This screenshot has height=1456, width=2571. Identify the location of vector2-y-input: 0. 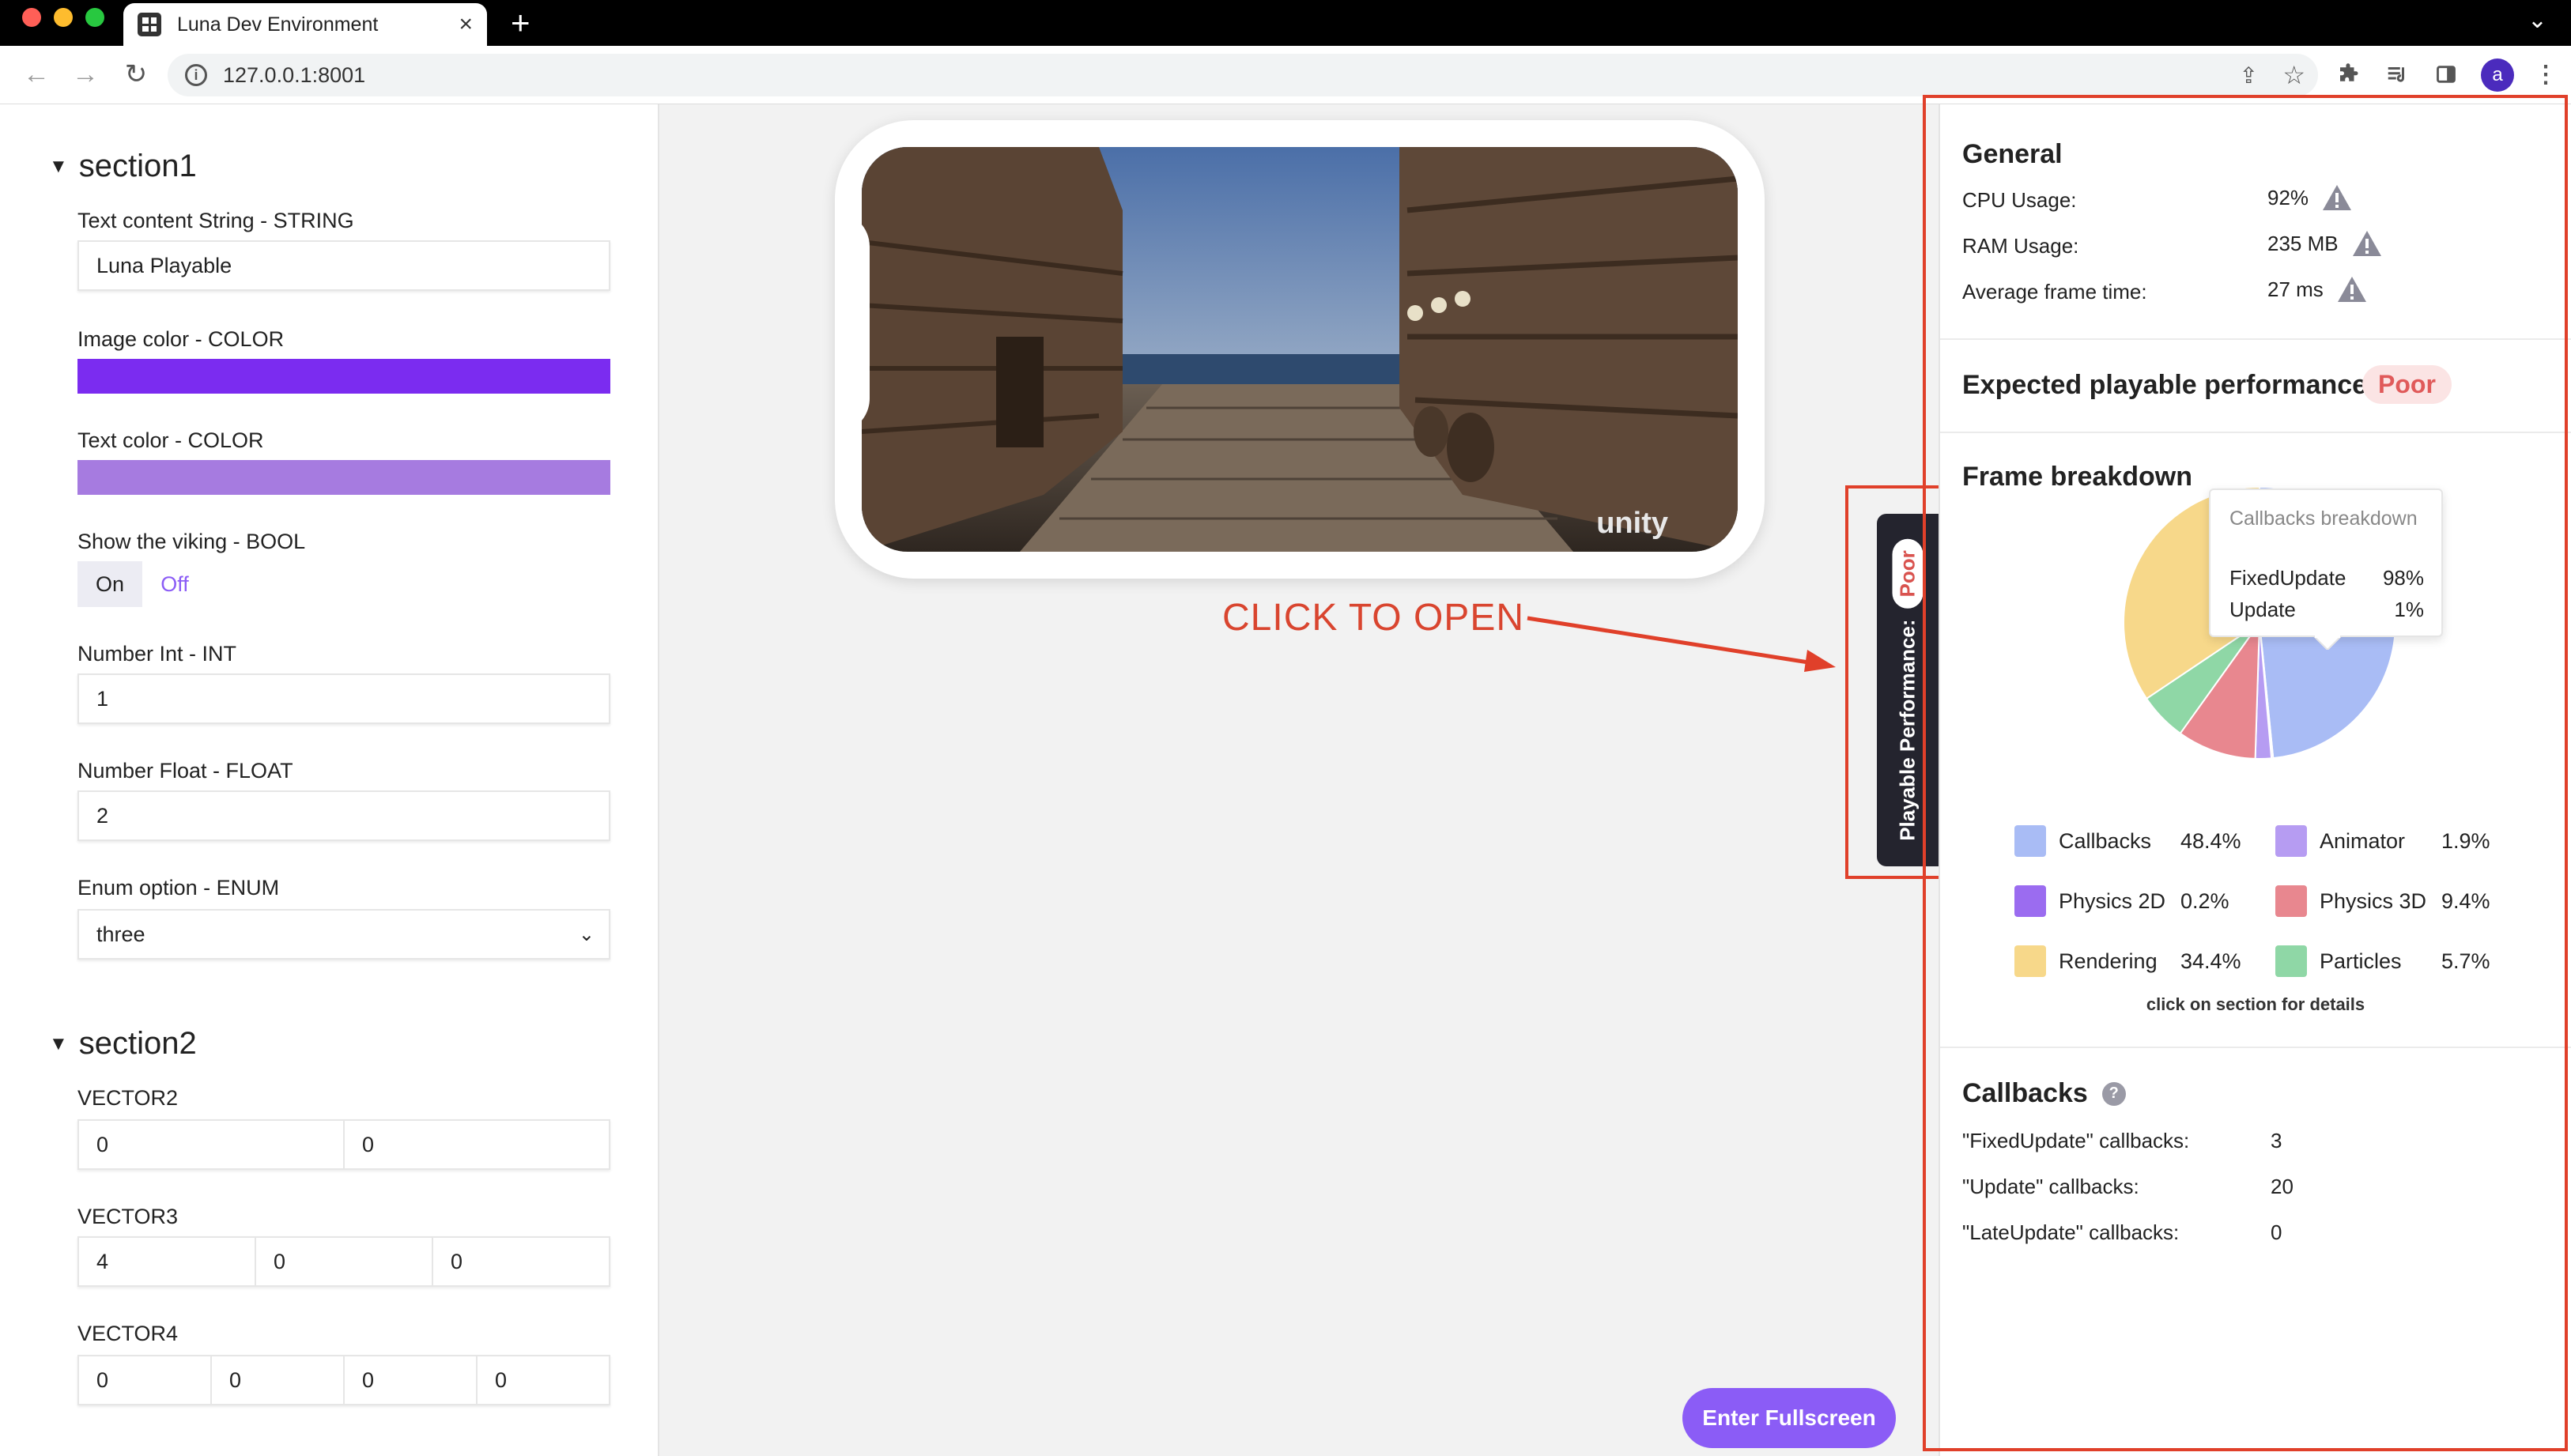
(477, 1144).